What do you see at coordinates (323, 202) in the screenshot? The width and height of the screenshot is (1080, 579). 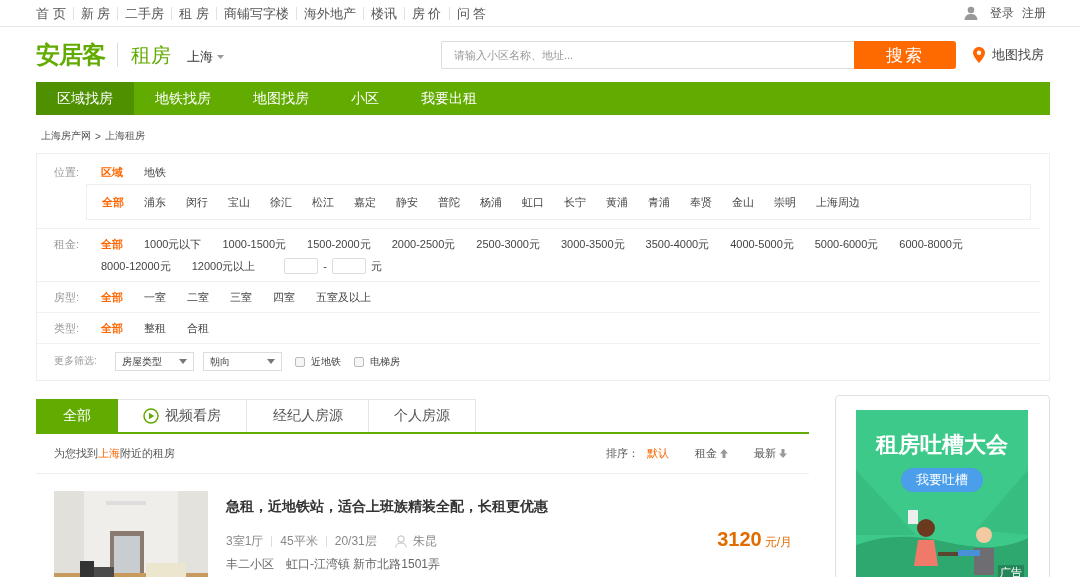 I see `filter-option: 松江` at bounding box center [323, 202].